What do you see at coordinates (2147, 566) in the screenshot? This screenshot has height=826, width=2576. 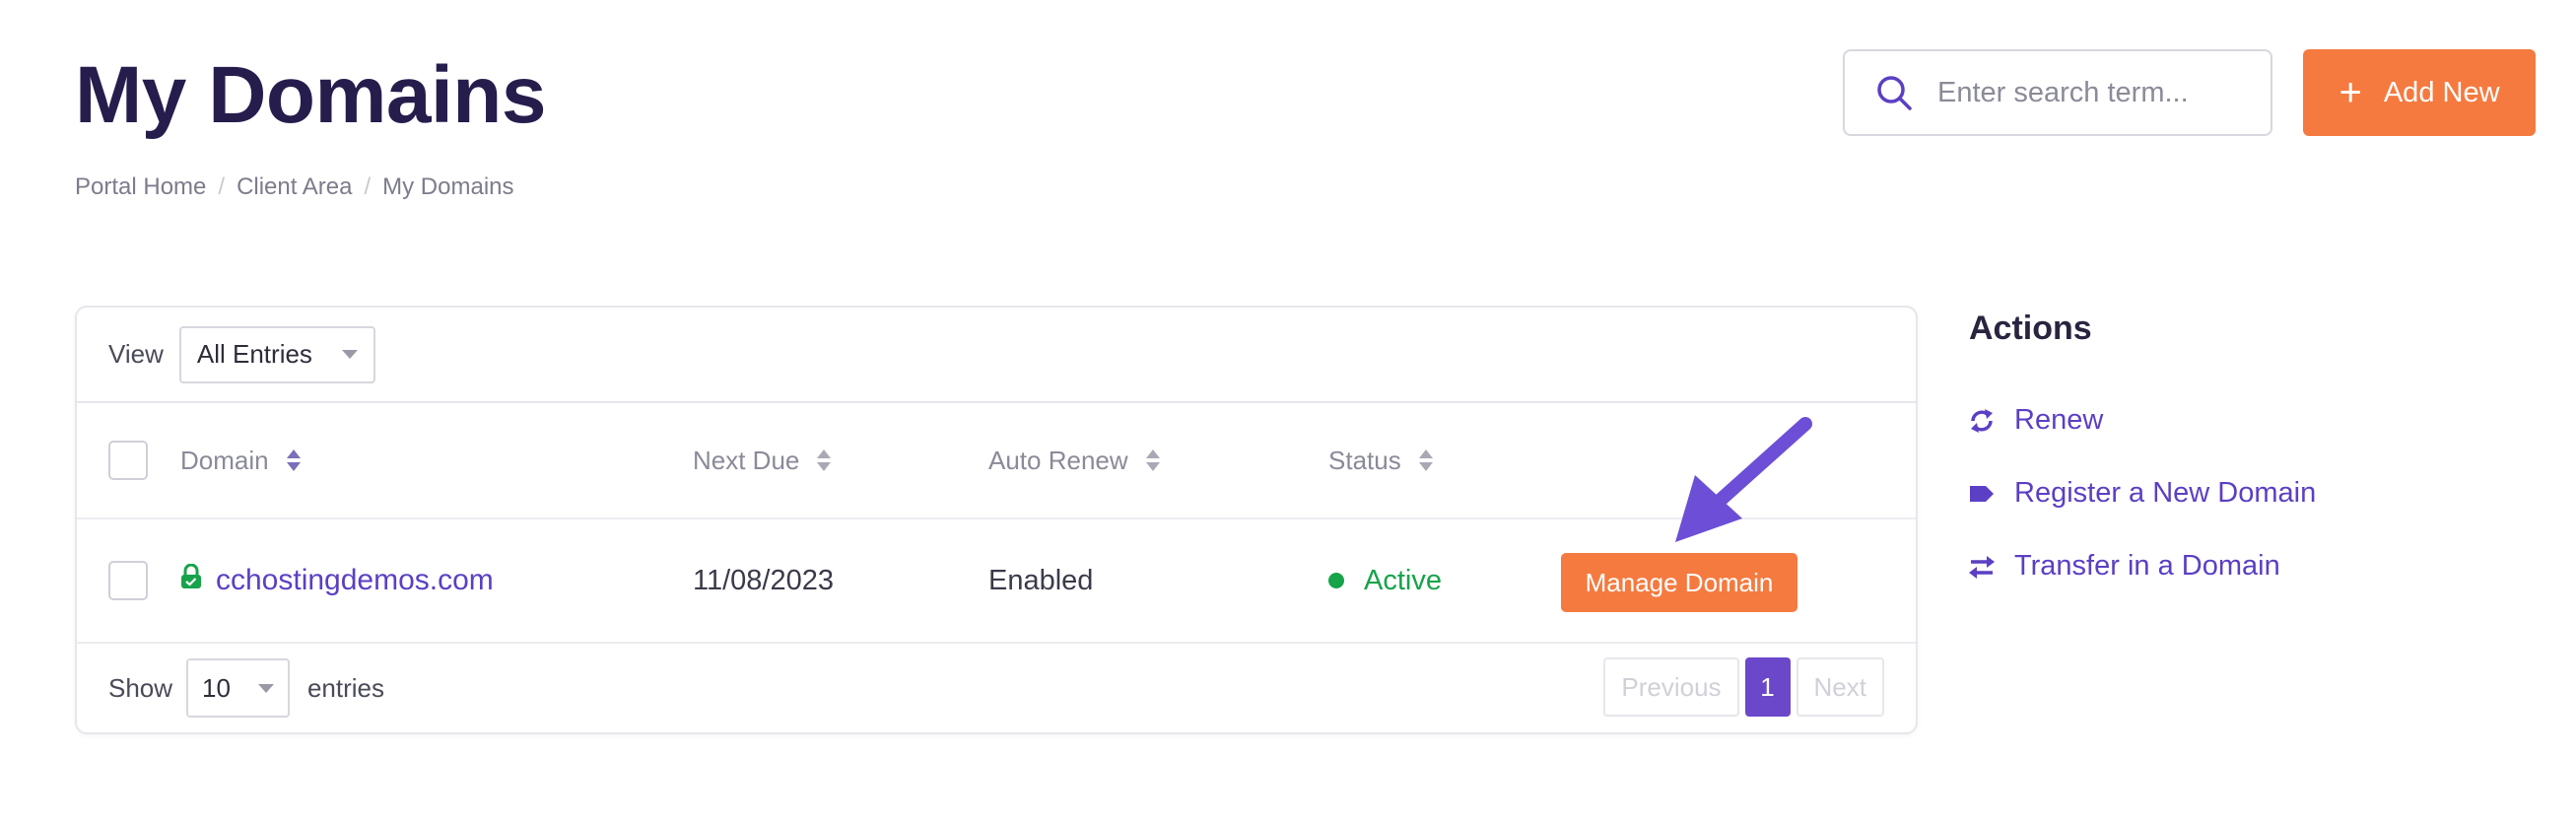 I see `action-label: Transfer in a Domain` at bounding box center [2147, 566].